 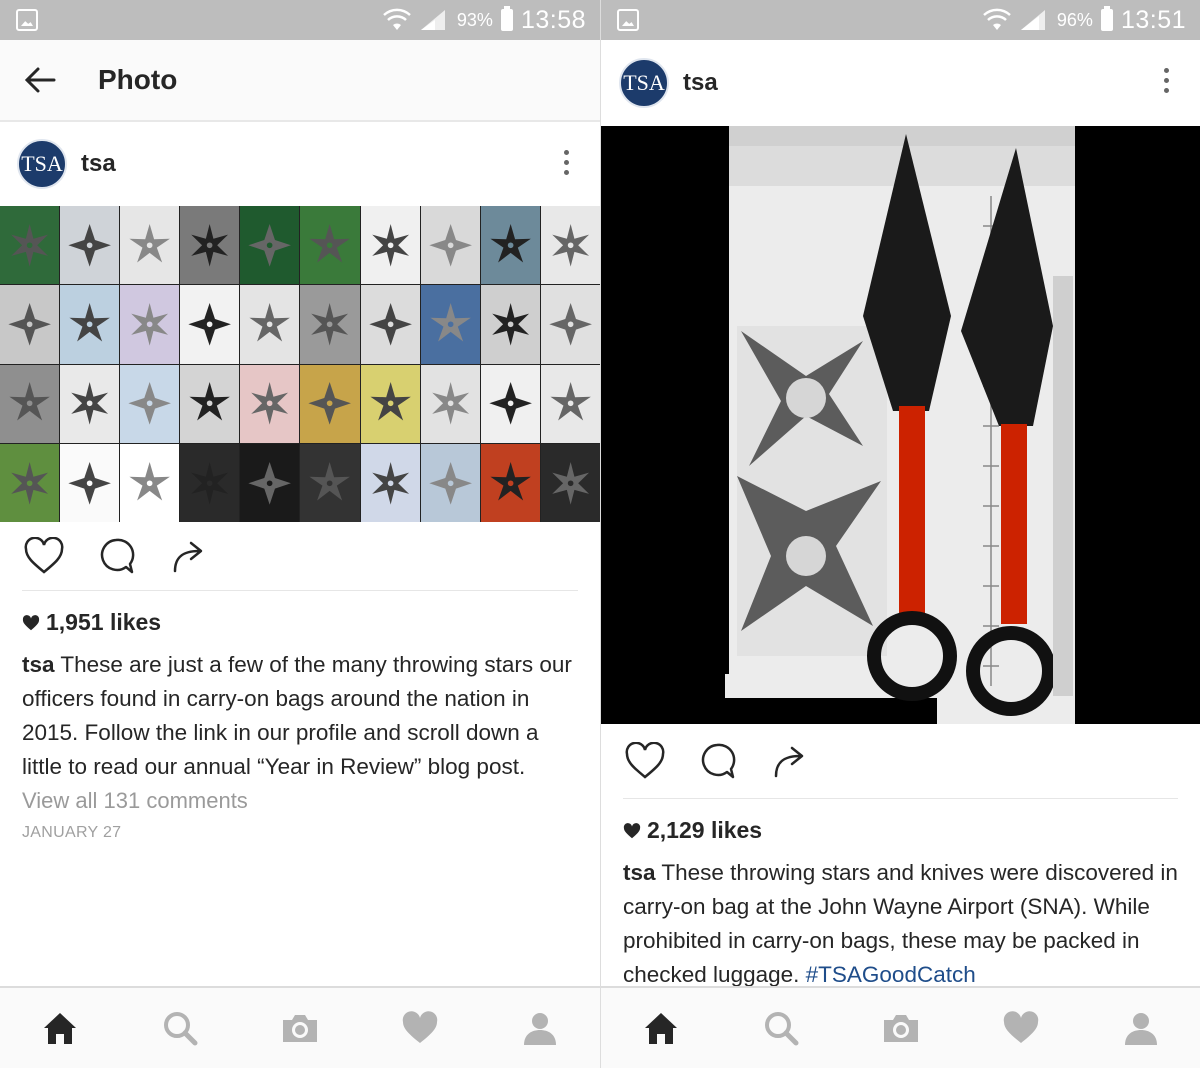 What do you see at coordinates (705, 830) in the screenshot?
I see `likes-text: 2,129 likes` at bounding box center [705, 830].